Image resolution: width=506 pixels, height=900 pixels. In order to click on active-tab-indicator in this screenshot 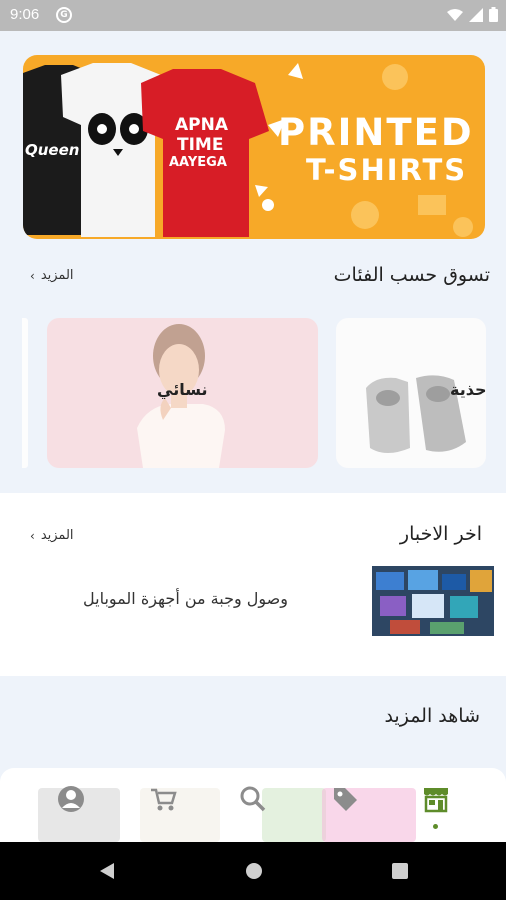, I will do `click(435, 826)`.